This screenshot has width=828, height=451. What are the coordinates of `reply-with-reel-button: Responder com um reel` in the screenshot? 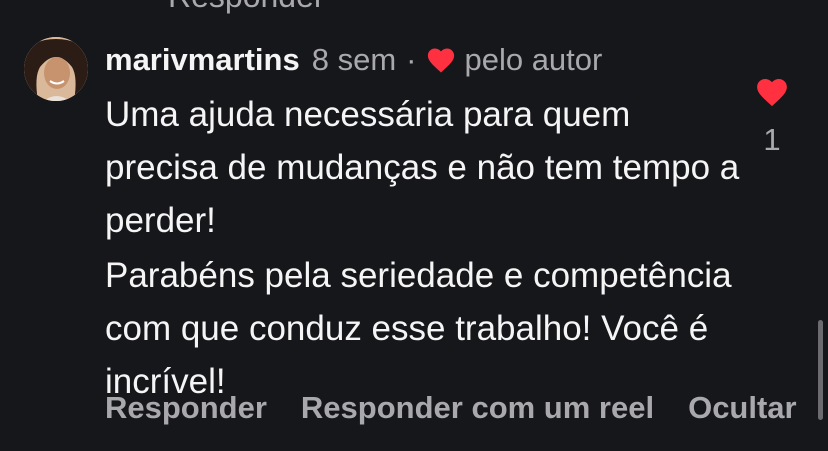 It's located at (477, 408).